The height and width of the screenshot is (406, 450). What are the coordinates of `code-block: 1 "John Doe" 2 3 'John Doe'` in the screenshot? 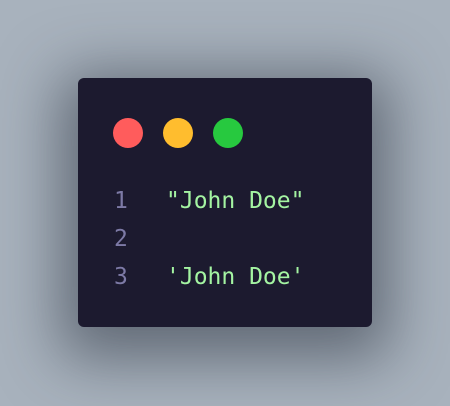 It's located at (209, 239).